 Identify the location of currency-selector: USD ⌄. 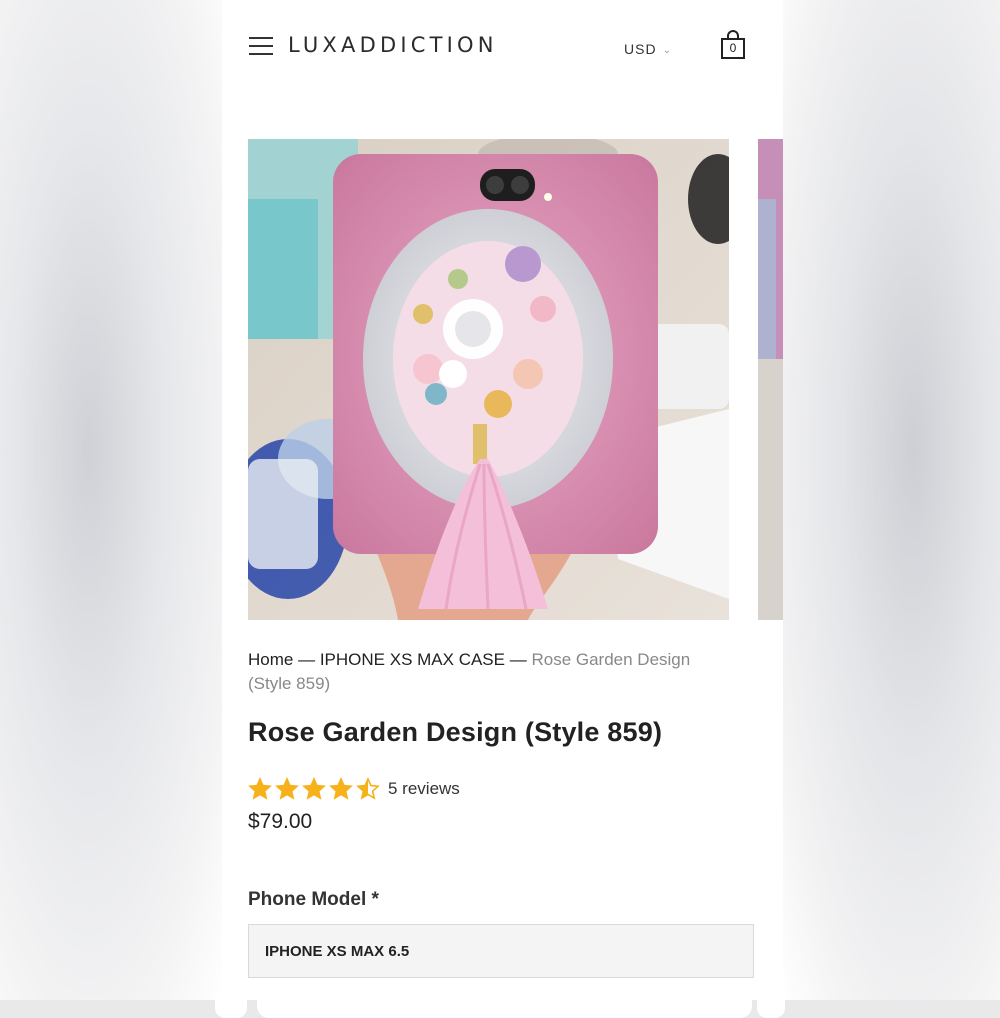
(648, 49).